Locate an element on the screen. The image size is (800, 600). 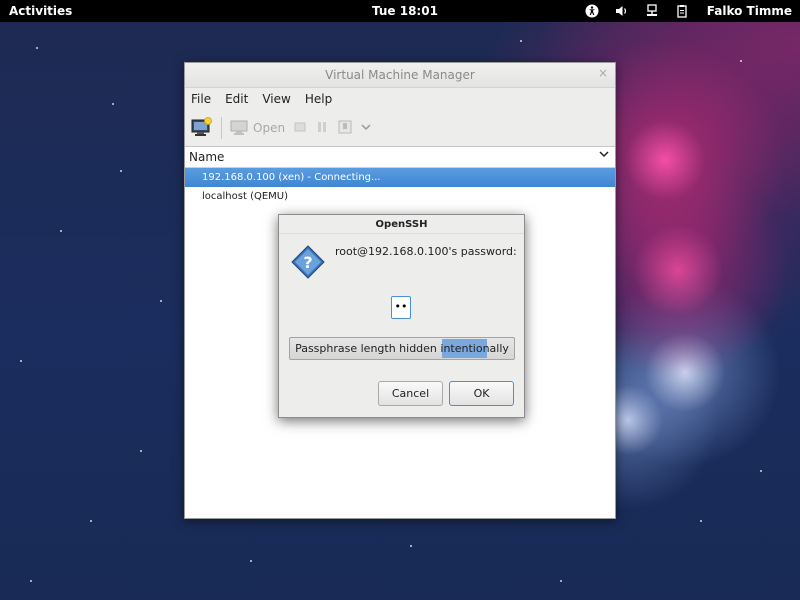
volume-icon is located at coordinates (622, 11).